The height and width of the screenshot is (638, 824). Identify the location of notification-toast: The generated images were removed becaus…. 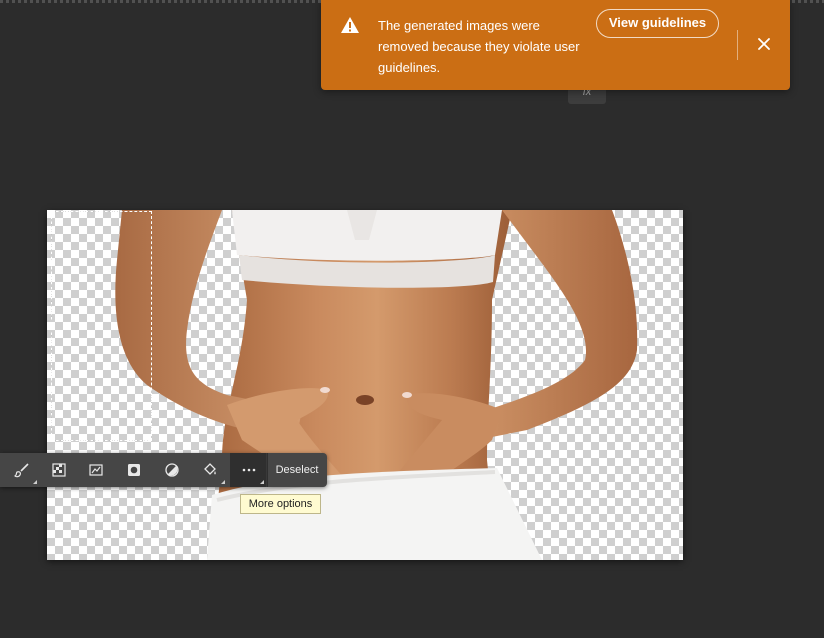
(555, 45).